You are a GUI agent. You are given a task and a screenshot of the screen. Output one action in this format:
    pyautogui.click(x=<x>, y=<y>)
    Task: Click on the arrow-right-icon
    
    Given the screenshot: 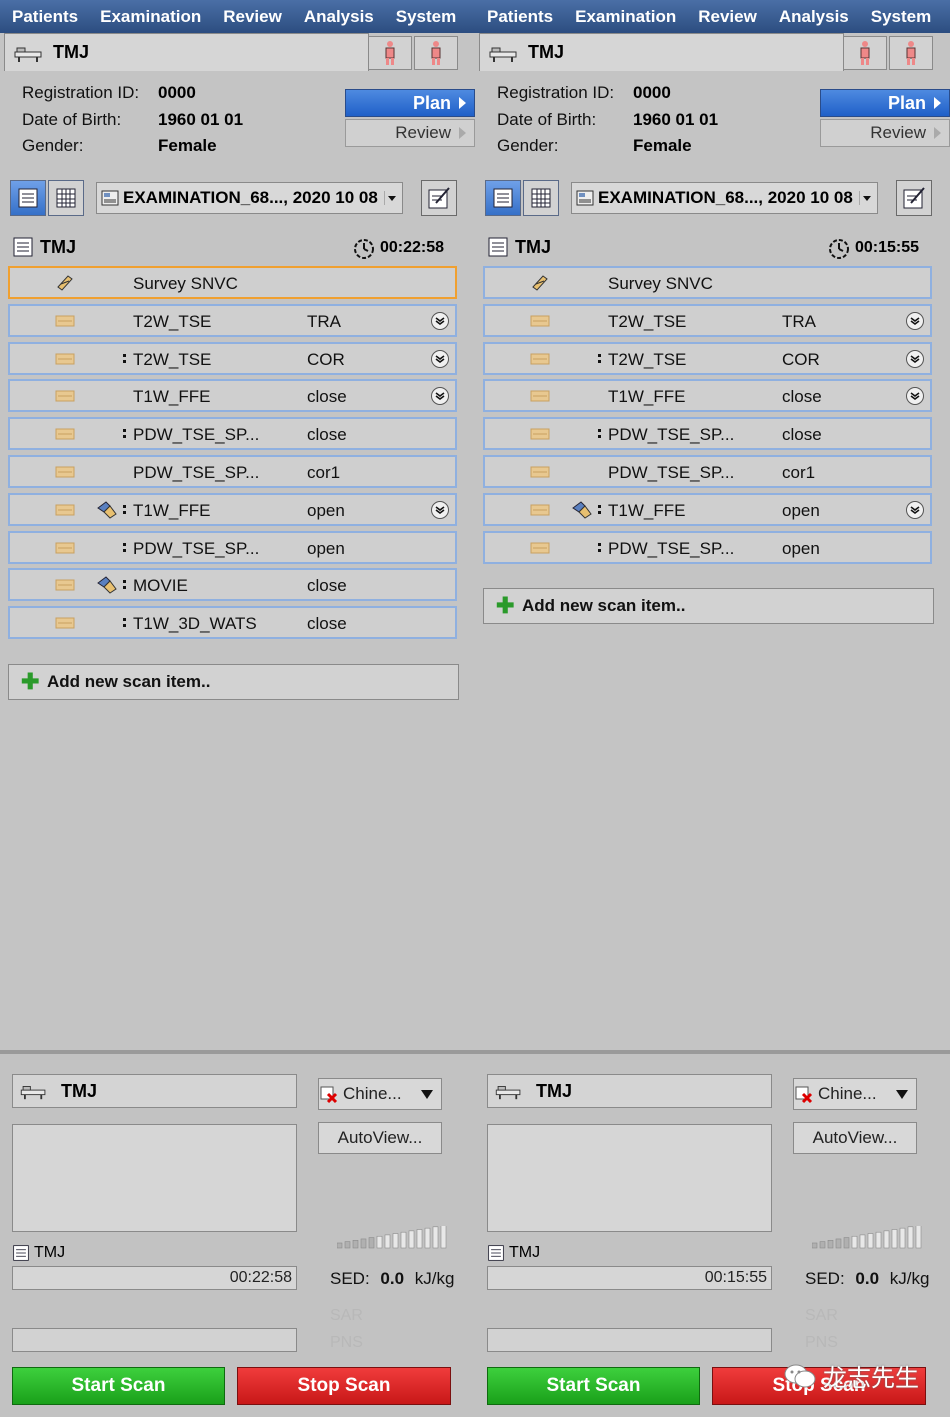 What is the action you would take?
    pyautogui.click(x=462, y=133)
    